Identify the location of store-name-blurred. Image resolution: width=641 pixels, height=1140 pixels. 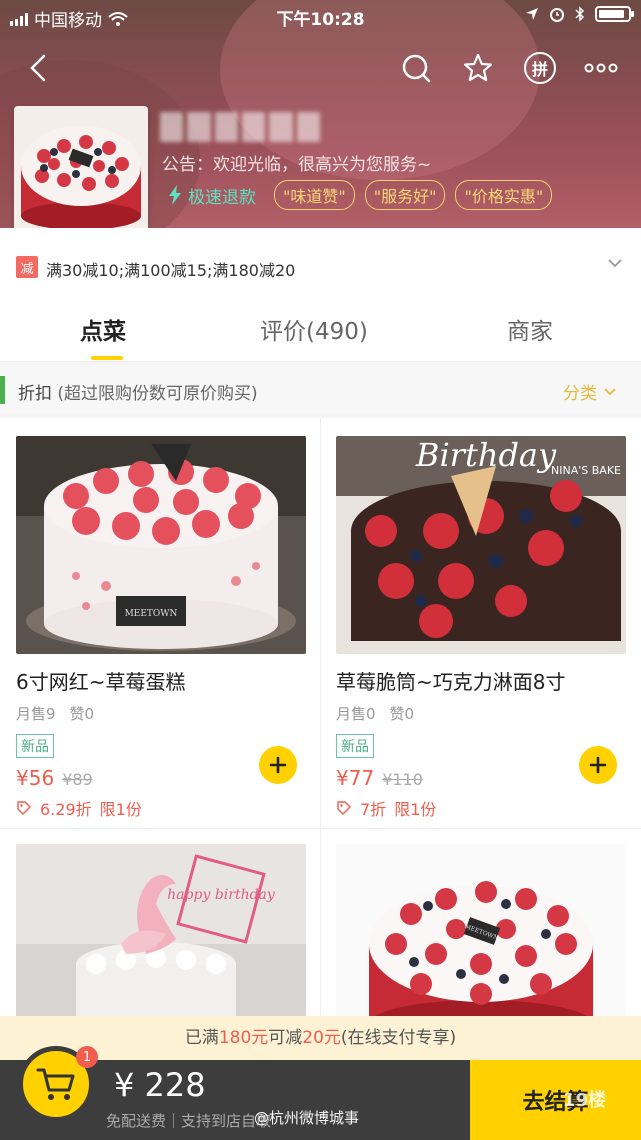
(240, 127).